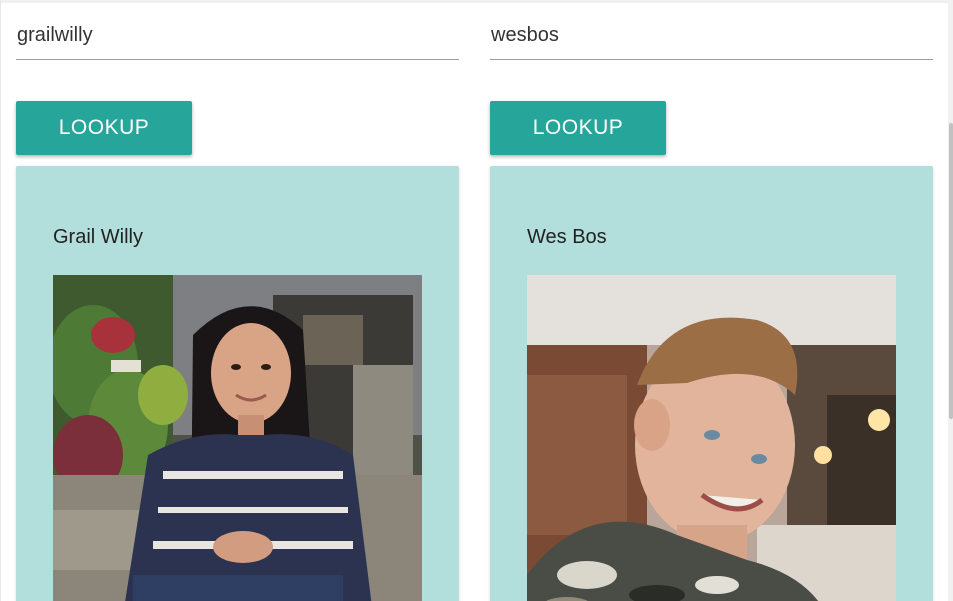  I want to click on left-border, so click(0, 300).